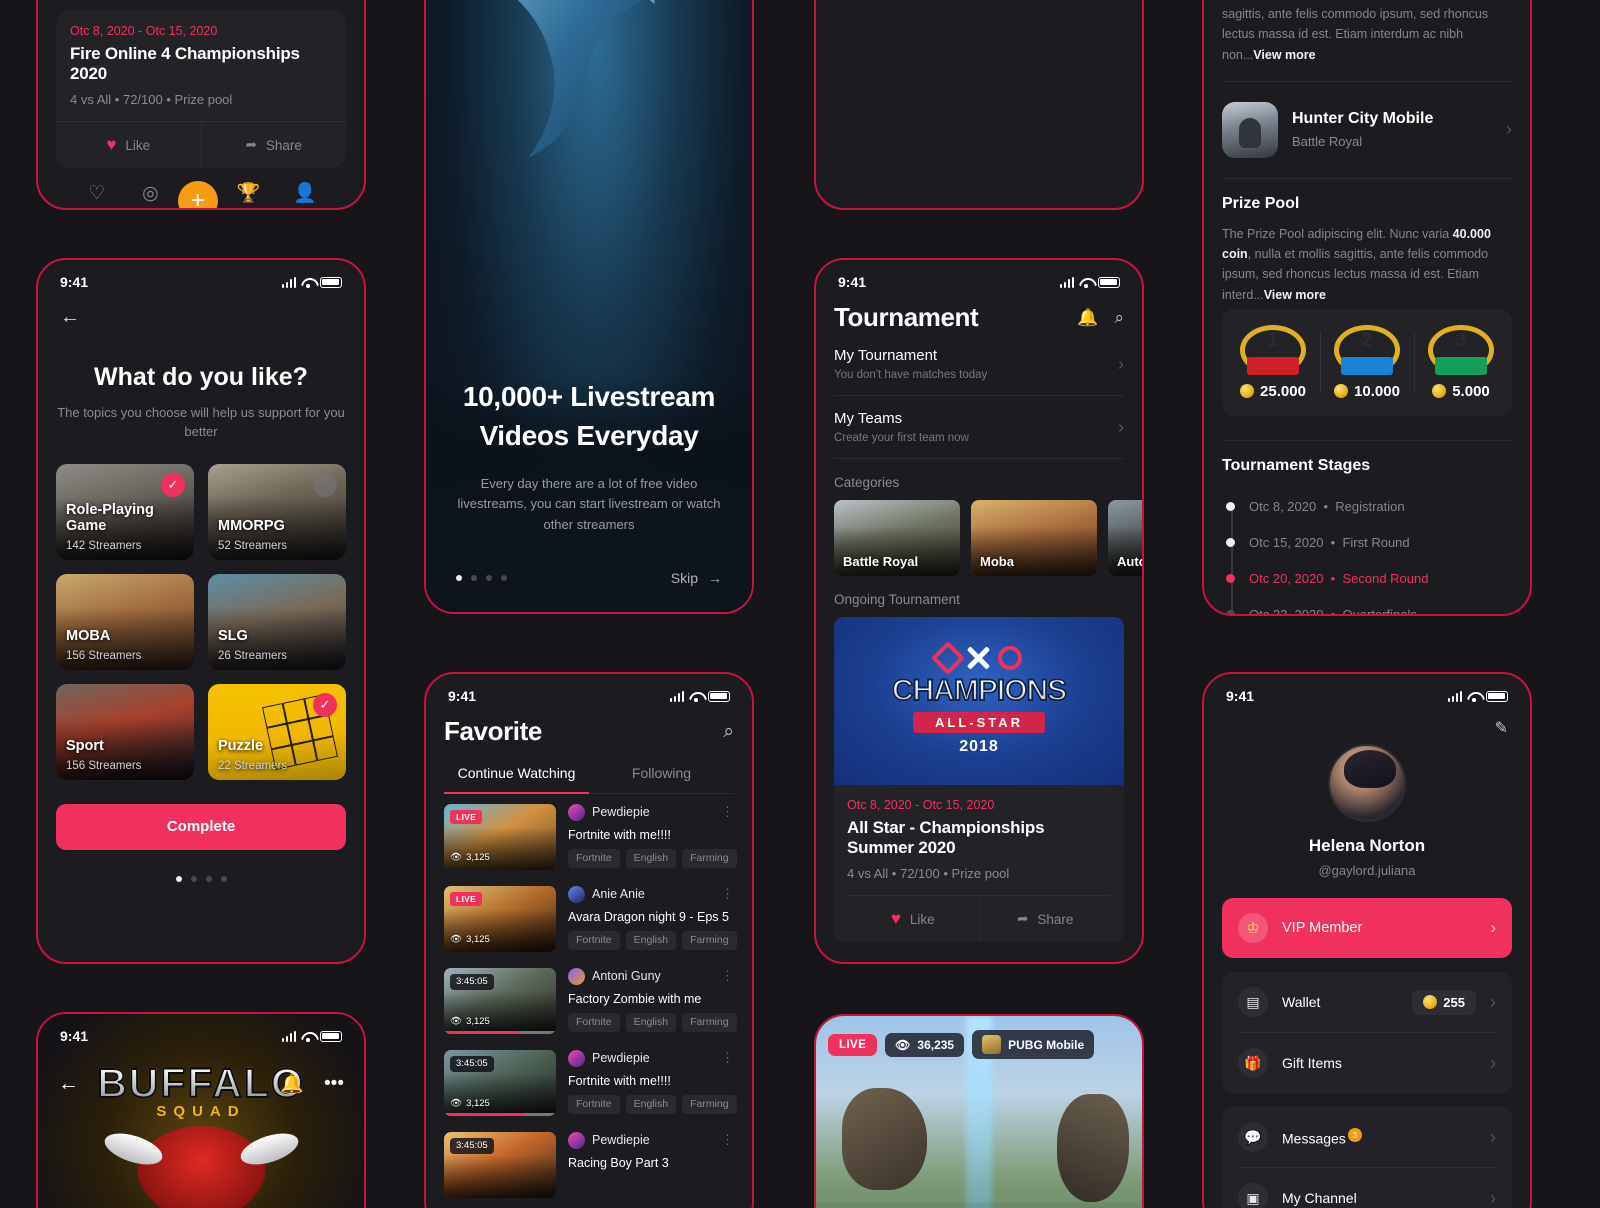  What do you see at coordinates (253, 545) in the screenshot?
I see `interest-streamers: 52 Streamers` at bounding box center [253, 545].